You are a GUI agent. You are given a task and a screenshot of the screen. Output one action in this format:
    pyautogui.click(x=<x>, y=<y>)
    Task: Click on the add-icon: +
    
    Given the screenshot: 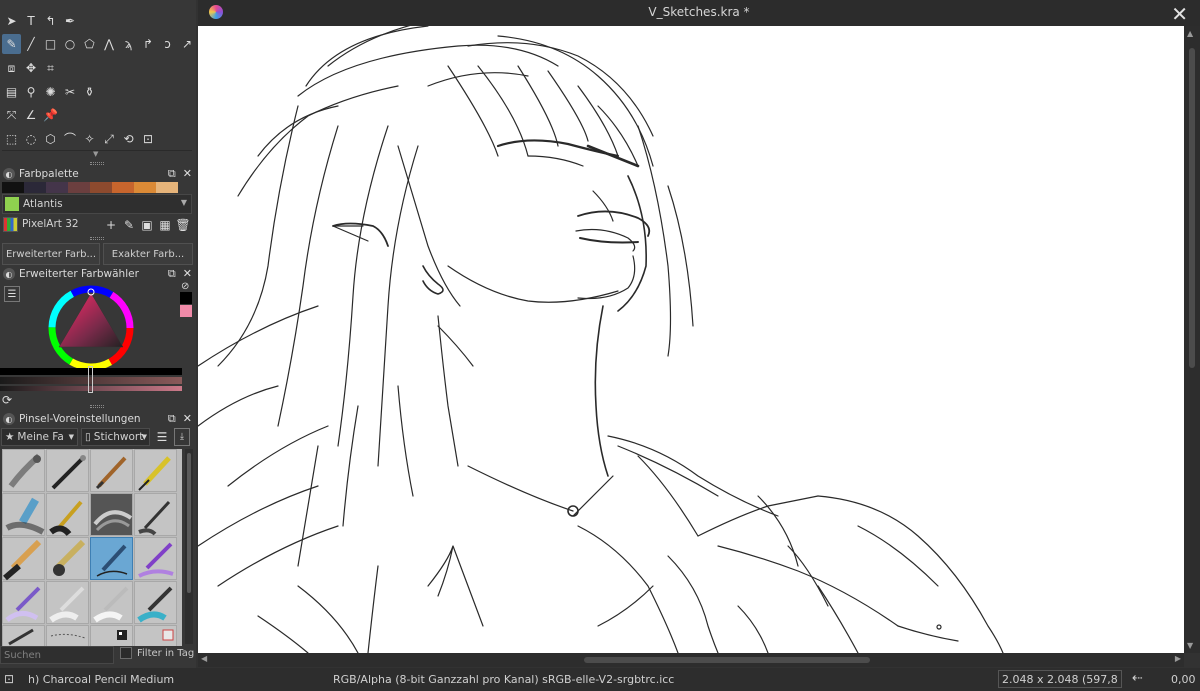 What is the action you would take?
    pyautogui.click(x=111, y=225)
    